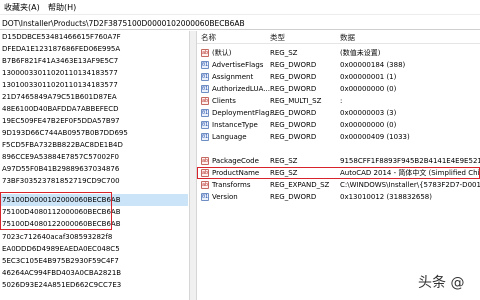 The height and width of the screenshot is (300, 480). I want to click on tree-node-label: B7B6F821F41A3463E13AF9E5C7, so click(60, 61).